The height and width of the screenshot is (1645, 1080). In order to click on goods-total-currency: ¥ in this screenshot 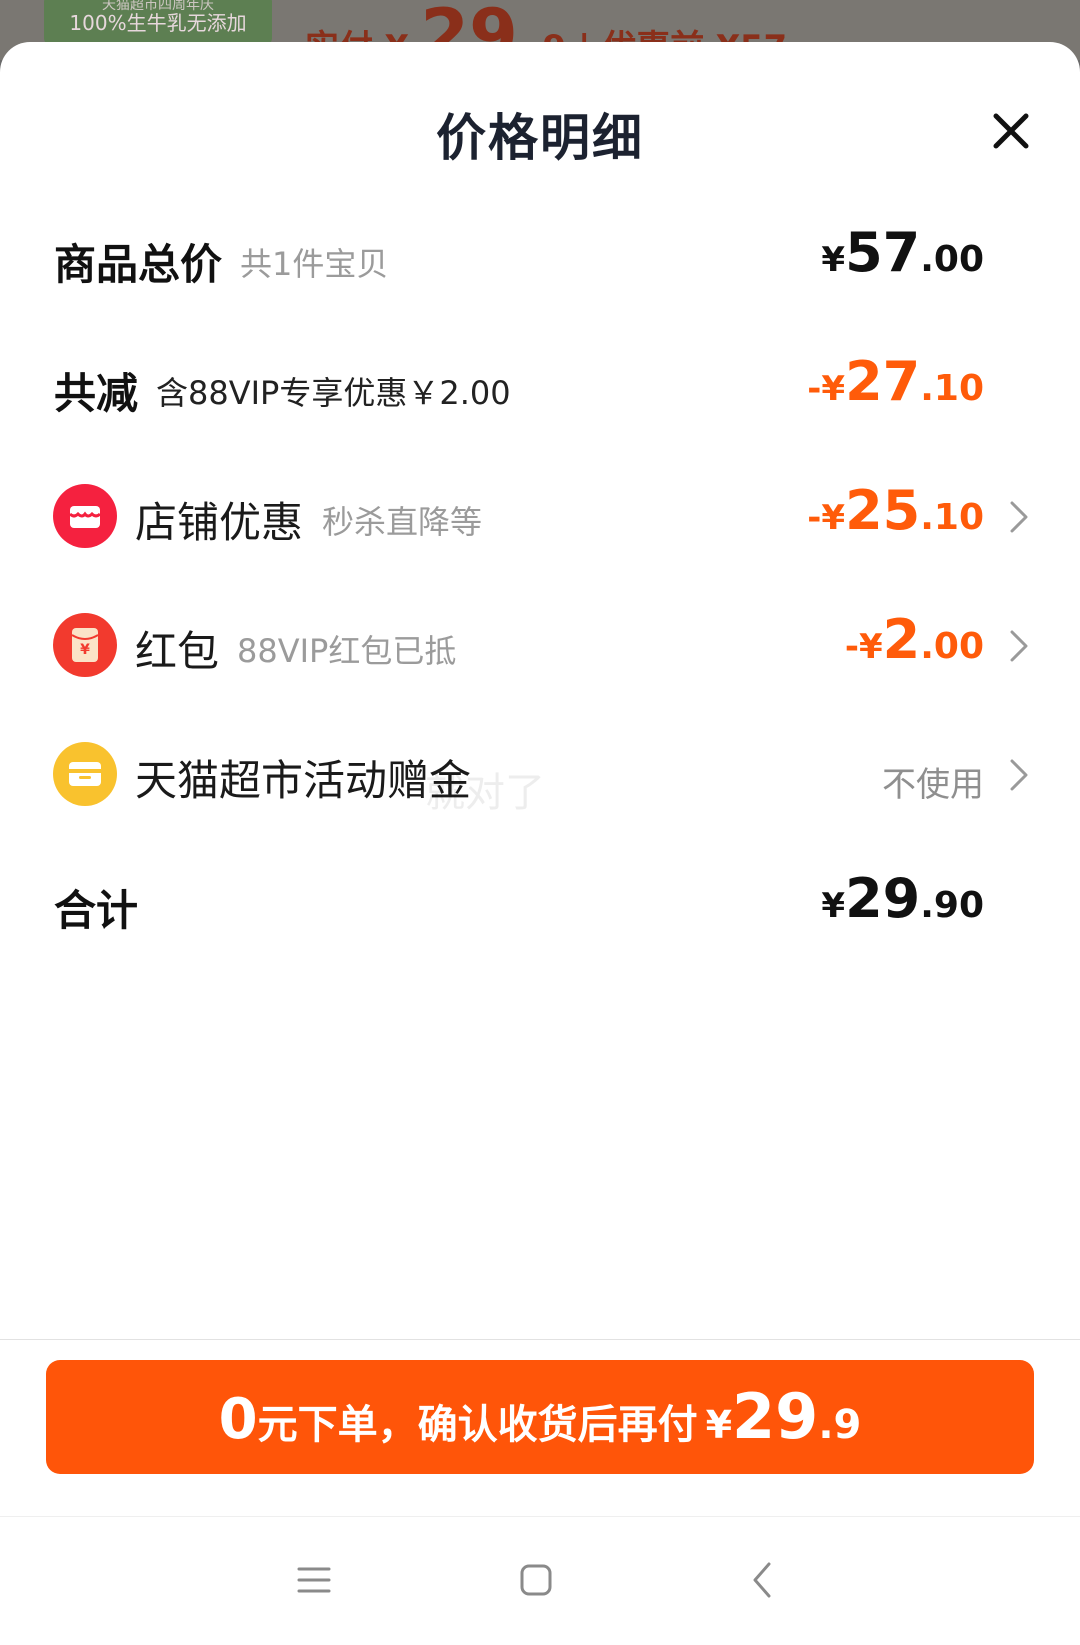, I will do `click(833, 260)`.